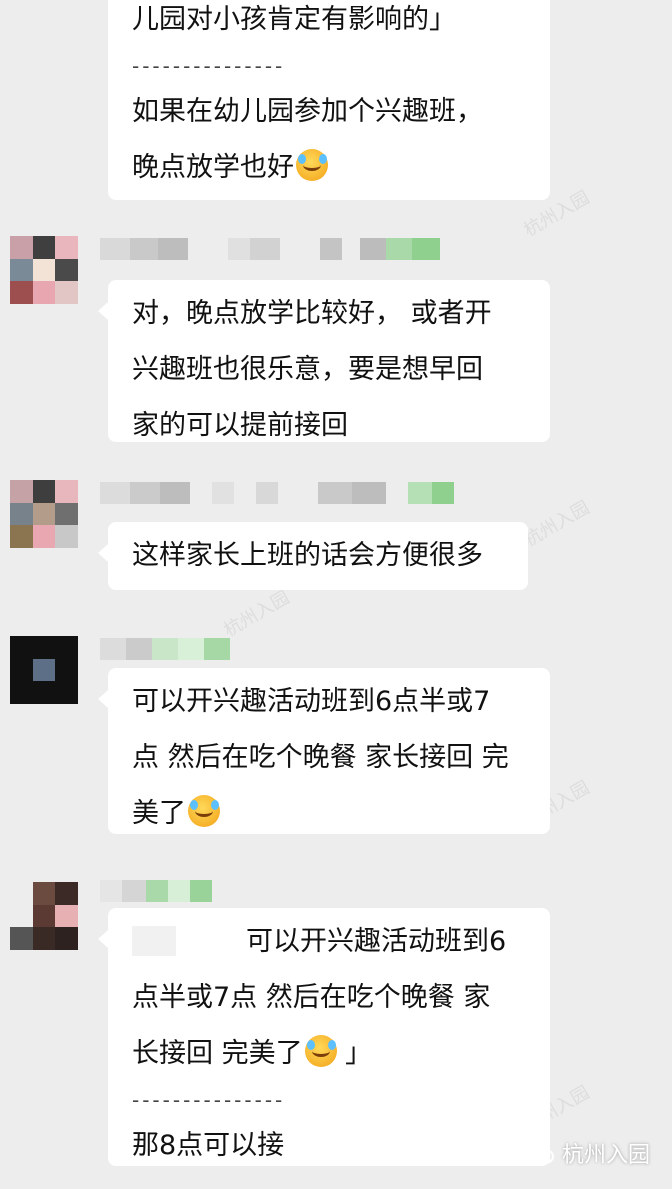  What do you see at coordinates (294, 19) in the screenshot?
I see `quoted-text: 儿园对小孩肯定有影响的」` at bounding box center [294, 19].